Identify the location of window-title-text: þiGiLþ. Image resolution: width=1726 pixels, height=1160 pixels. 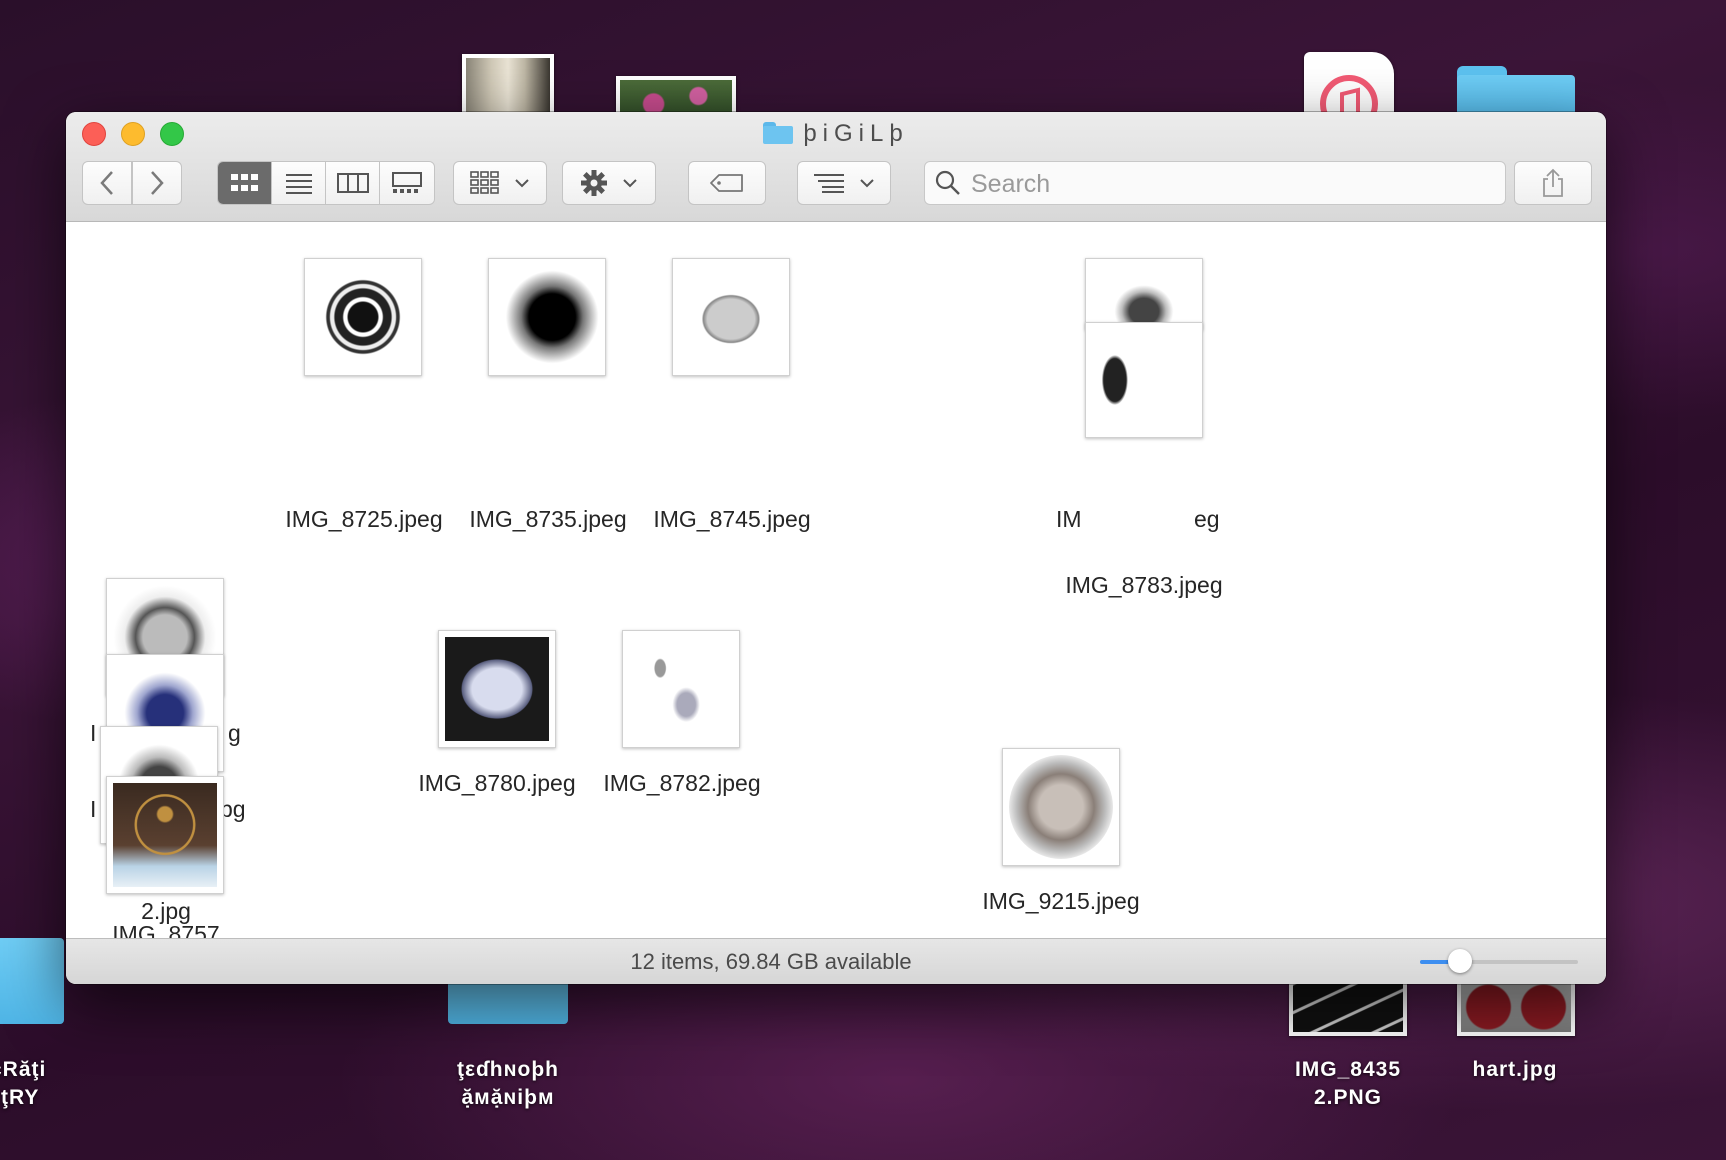
(856, 133).